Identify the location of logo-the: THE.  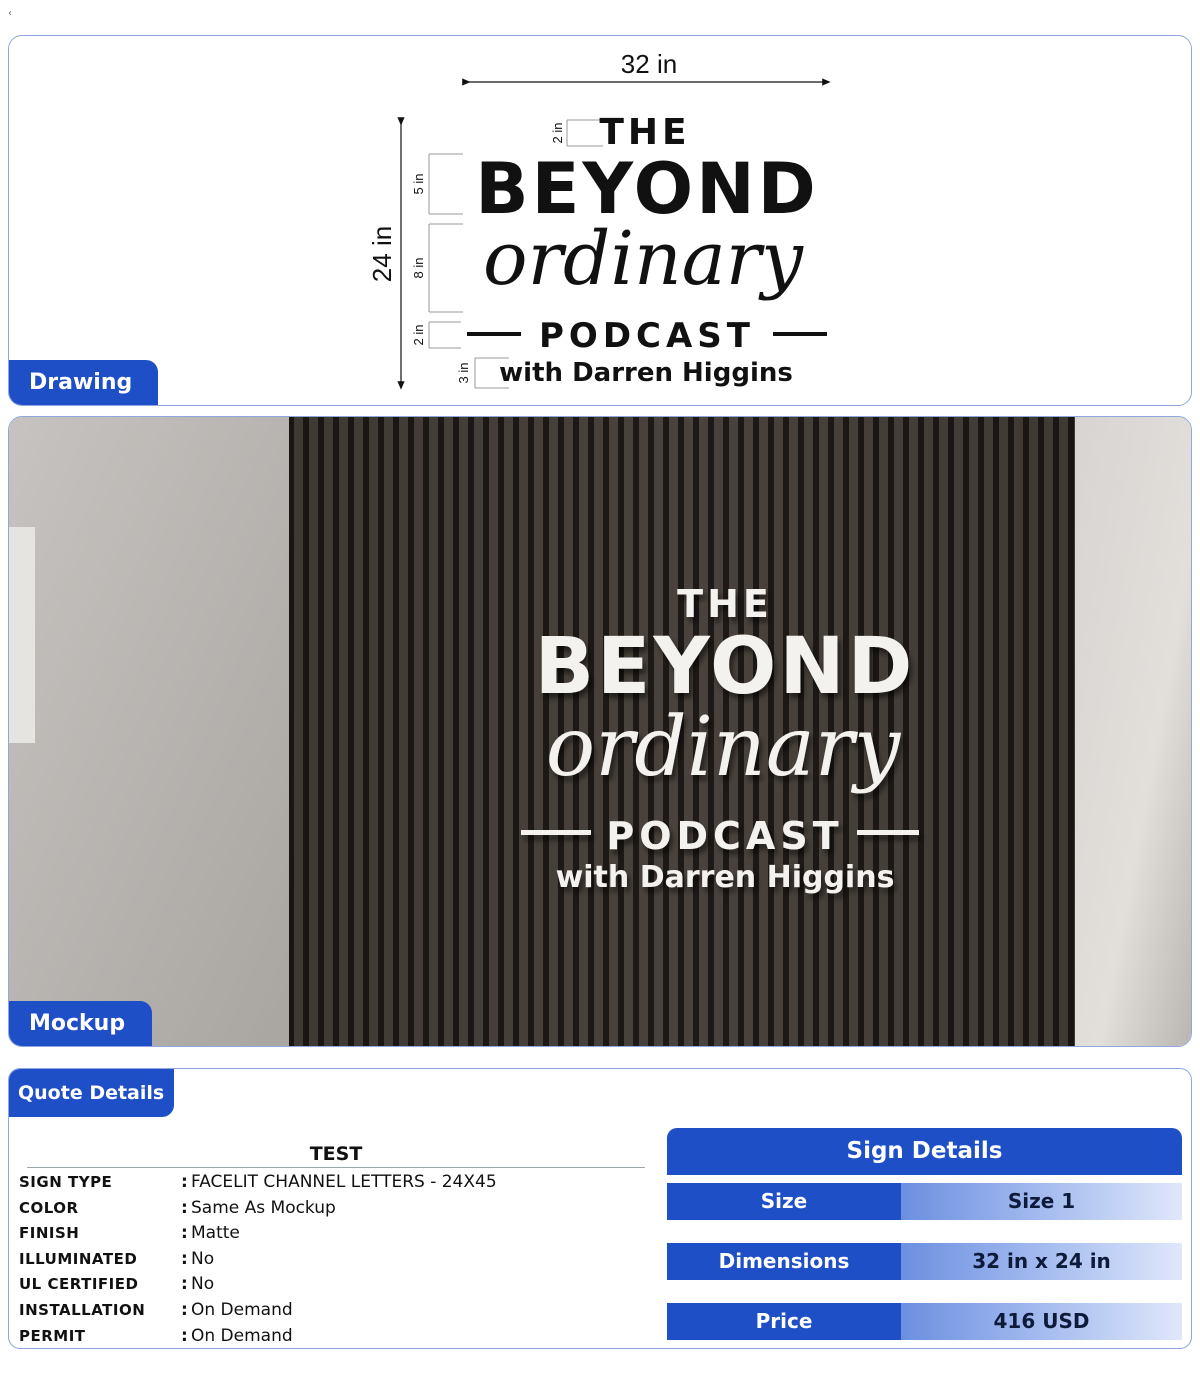
(644, 132).